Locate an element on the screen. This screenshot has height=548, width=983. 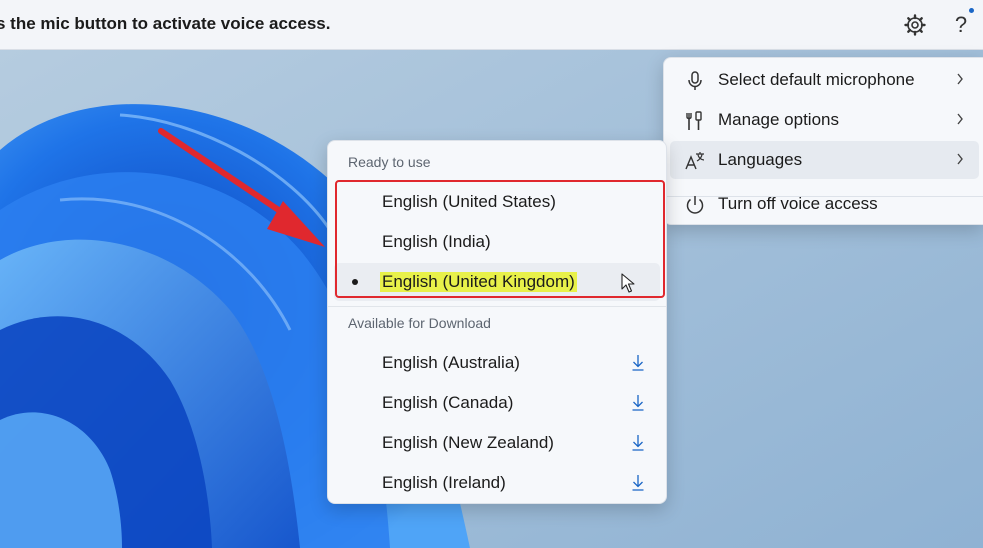
power-icon is located at coordinates (695, 205).